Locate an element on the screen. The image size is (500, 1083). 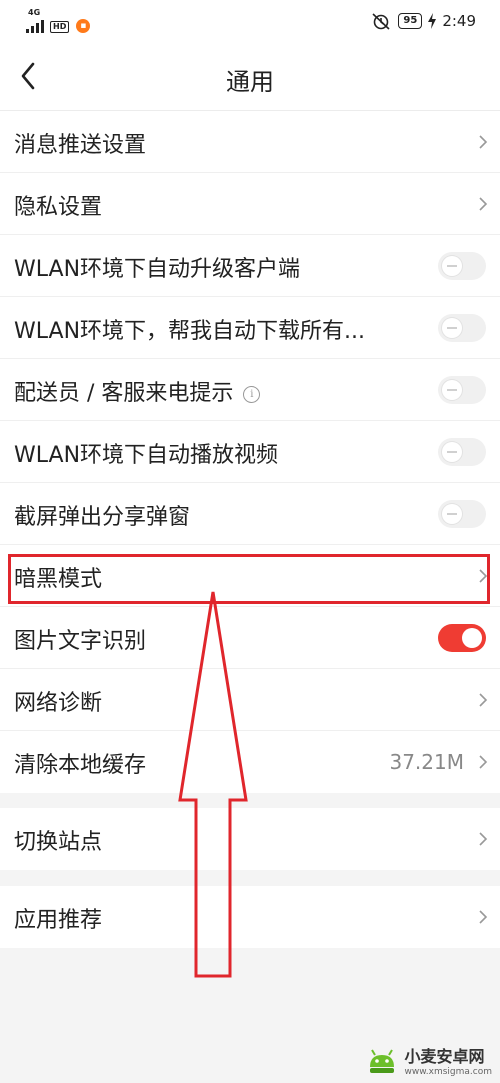
settings-row-app-recommend: 应用推荐 is located at coordinates (250, 917).